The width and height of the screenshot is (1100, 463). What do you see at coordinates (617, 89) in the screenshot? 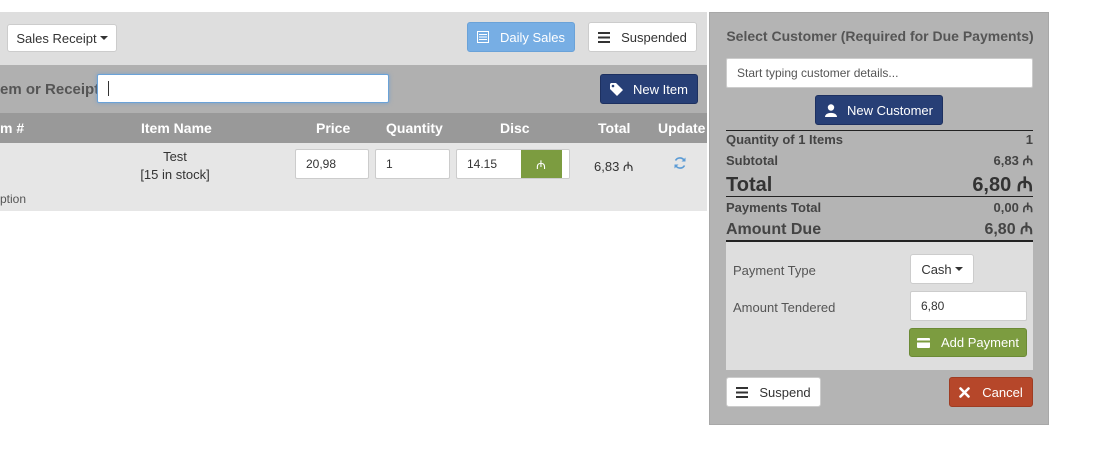
I see `tag-icon` at bounding box center [617, 89].